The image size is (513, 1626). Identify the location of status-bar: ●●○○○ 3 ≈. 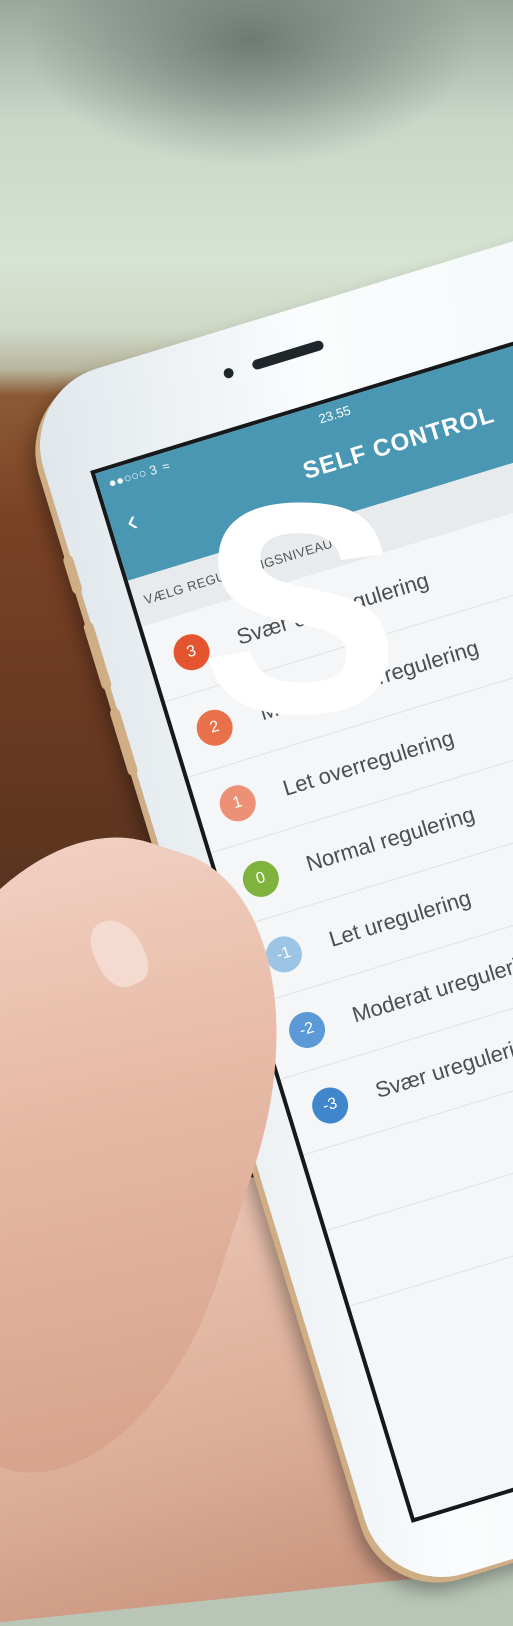
(138, 474).